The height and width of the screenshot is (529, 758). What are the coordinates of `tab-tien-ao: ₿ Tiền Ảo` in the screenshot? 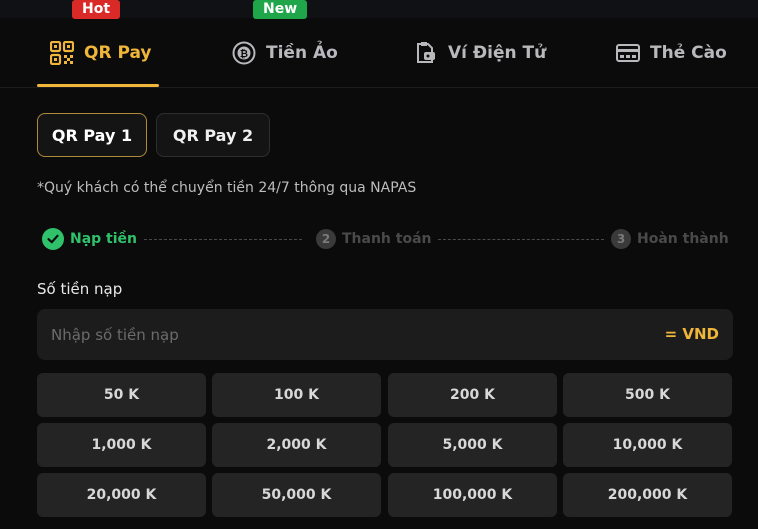 It's located at (285, 53).